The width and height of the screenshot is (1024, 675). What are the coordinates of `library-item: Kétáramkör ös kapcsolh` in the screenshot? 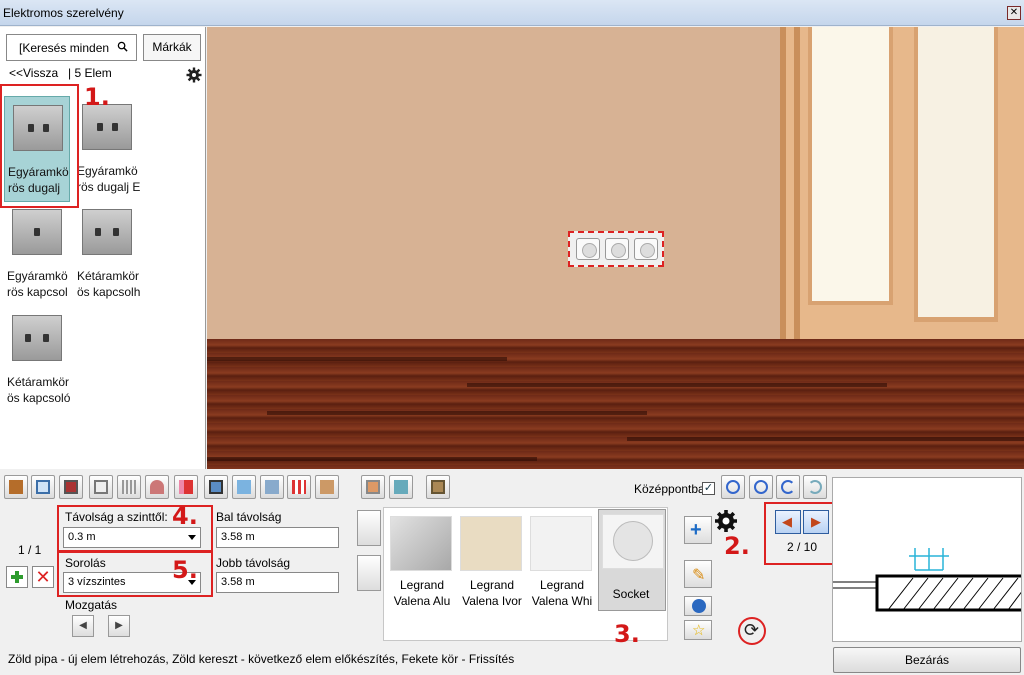 It's located at (107, 251).